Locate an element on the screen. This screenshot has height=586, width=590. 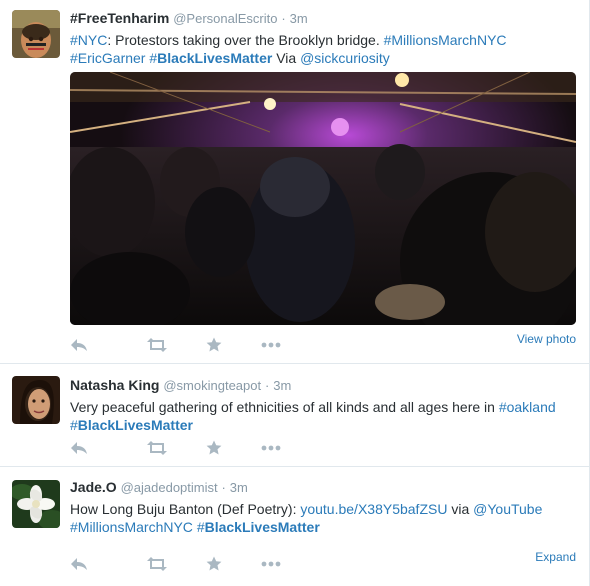
fullname: Jade.O is located at coordinates (93, 487).